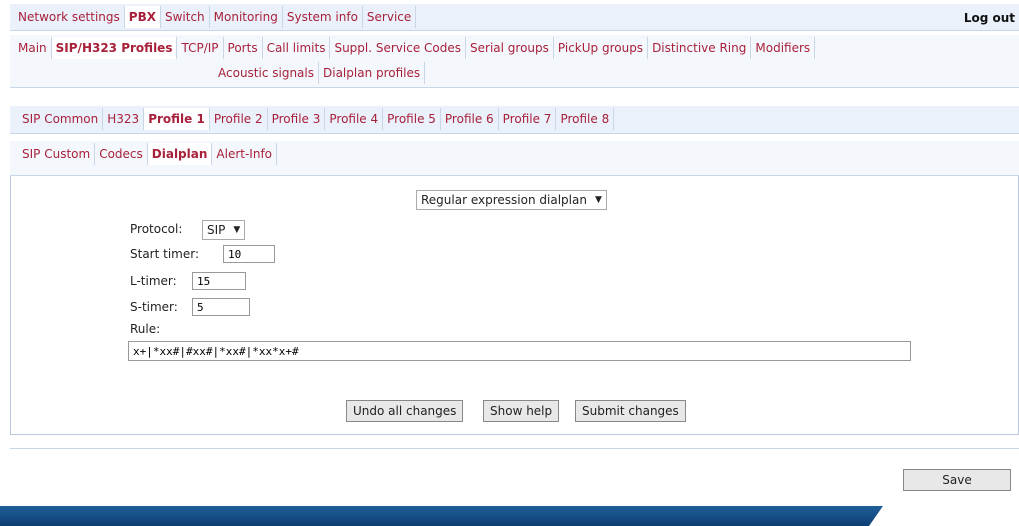  I want to click on tab-profile-1: Profile 1, so click(177, 119).